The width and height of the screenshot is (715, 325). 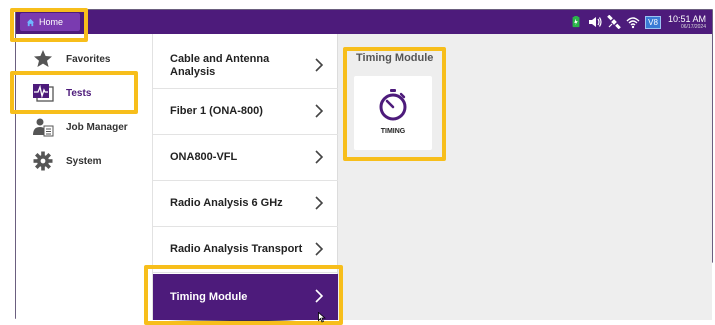 What do you see at coordinates (43, 127) in the screenshot?
I see `job-manager-icon` at bounding box center [43, 127].